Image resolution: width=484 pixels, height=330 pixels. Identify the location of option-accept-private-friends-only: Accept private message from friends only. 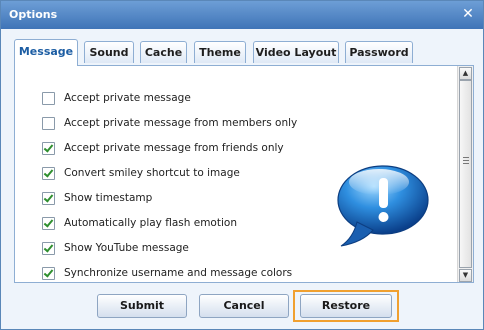
(163, 148).